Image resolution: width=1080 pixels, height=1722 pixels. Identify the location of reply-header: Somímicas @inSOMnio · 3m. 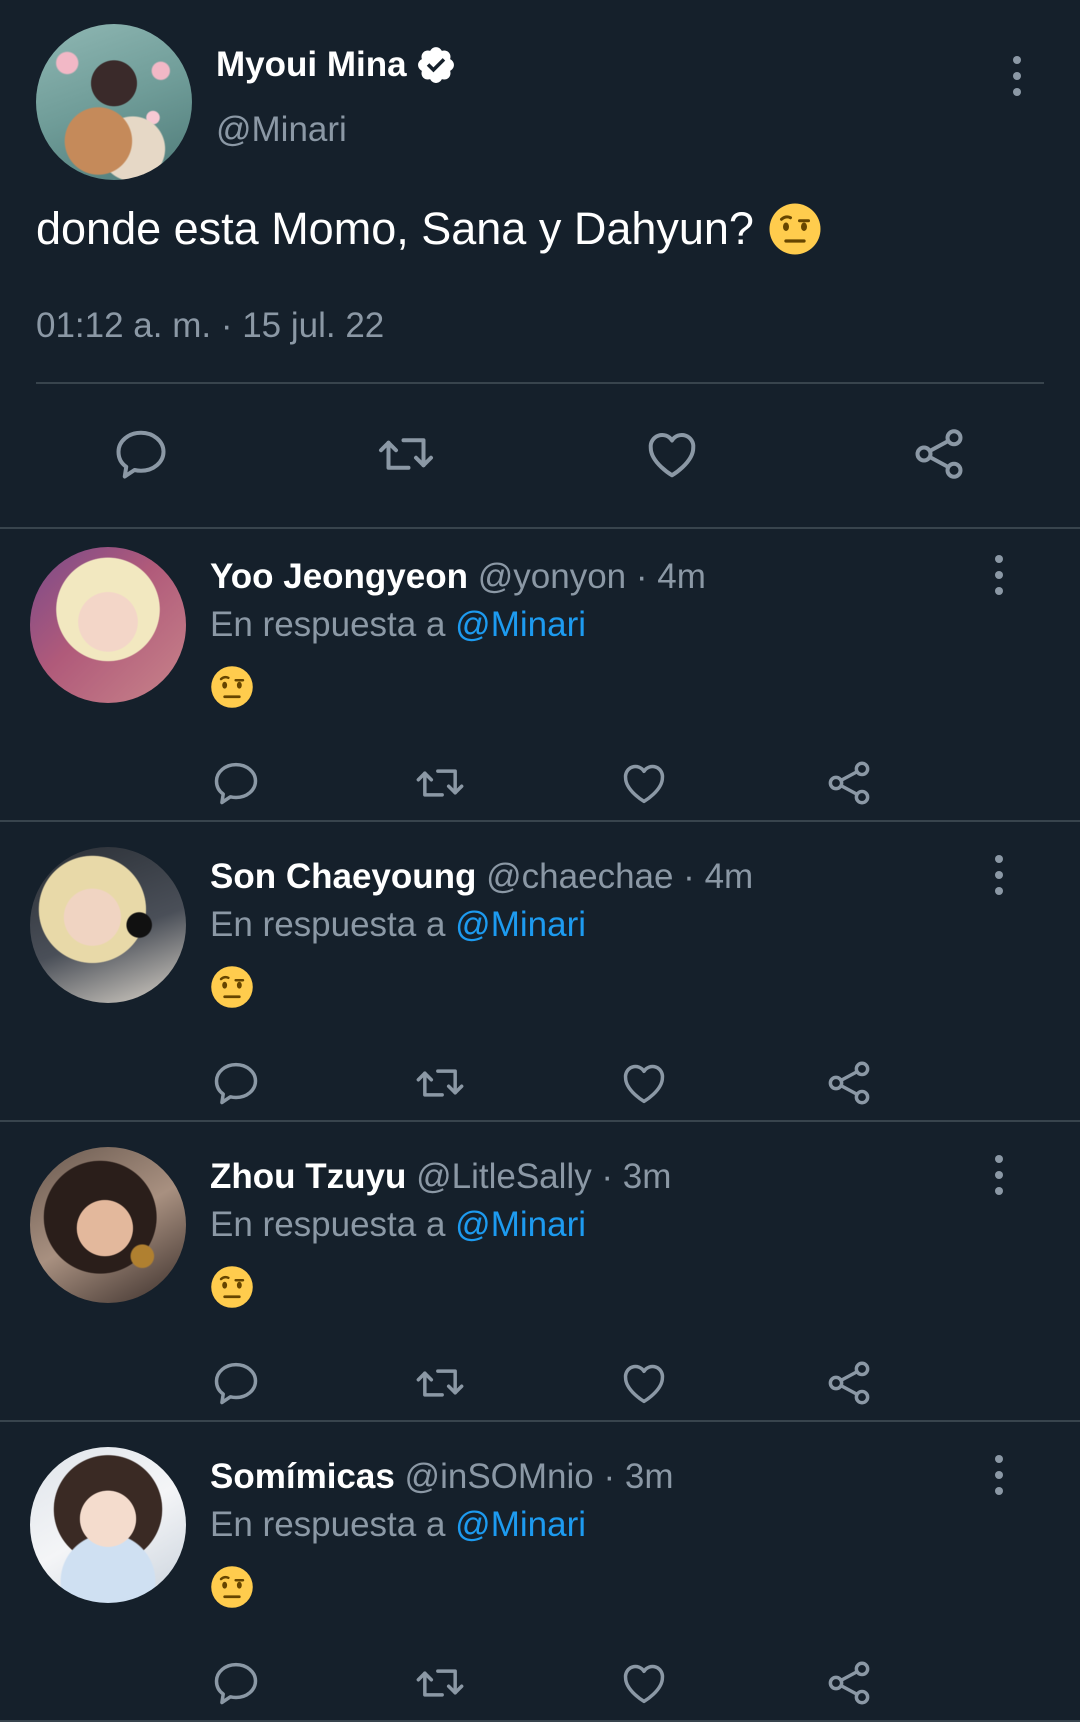
(441, 1477).